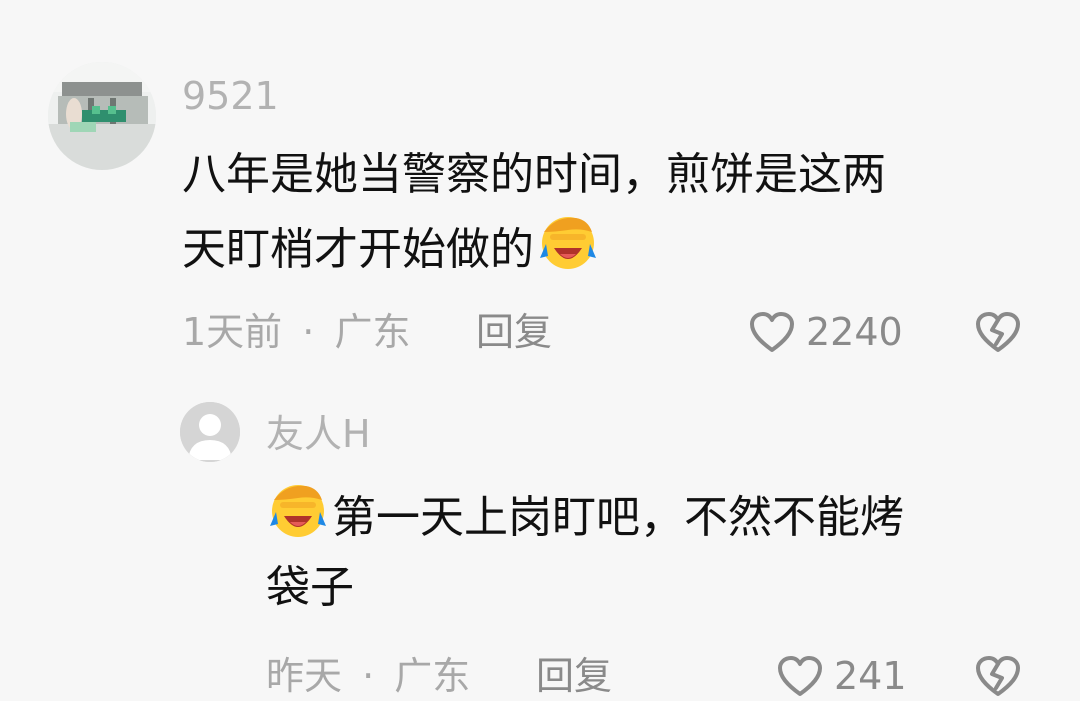 The width and height of the screenshot is (1080, 701). I want to click on comment-text-segment: 第一天上岗盯吧，不然不能烤, so click(618, 517).